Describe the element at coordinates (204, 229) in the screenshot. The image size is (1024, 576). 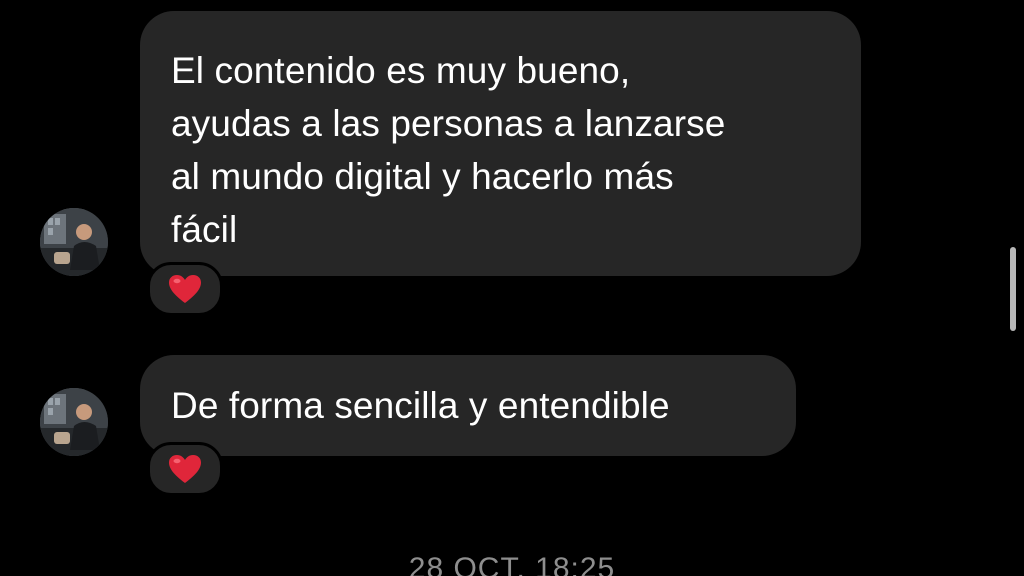
I see `message-text-line: fácil` at that location.